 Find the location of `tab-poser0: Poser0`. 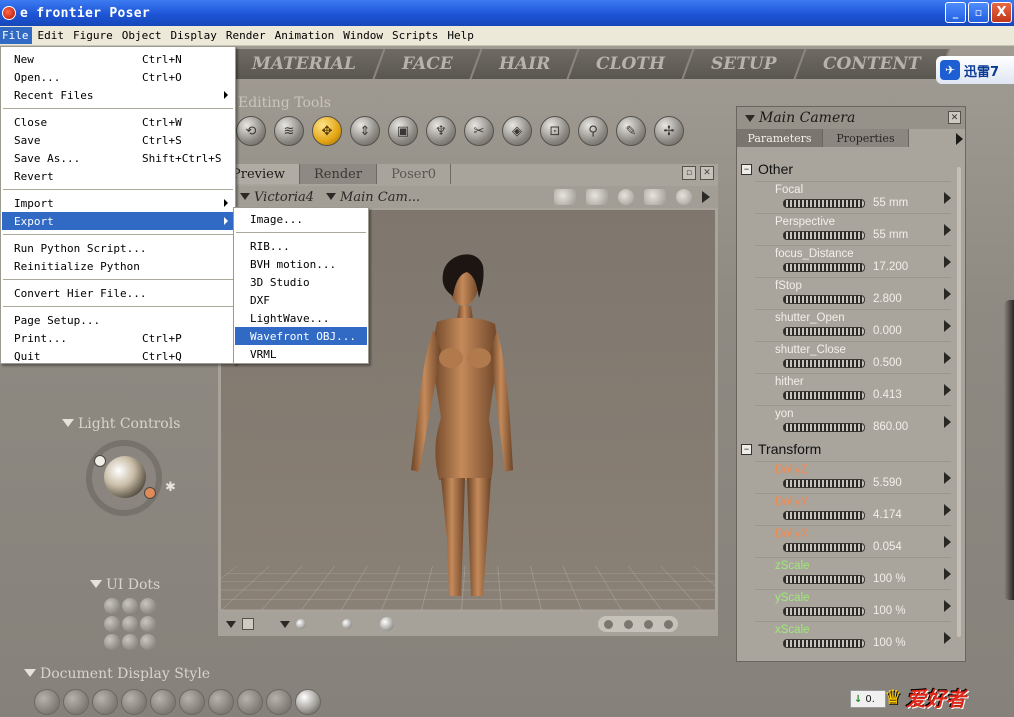

tab-poser0: Poser0 is located at coordinates (414, 174).